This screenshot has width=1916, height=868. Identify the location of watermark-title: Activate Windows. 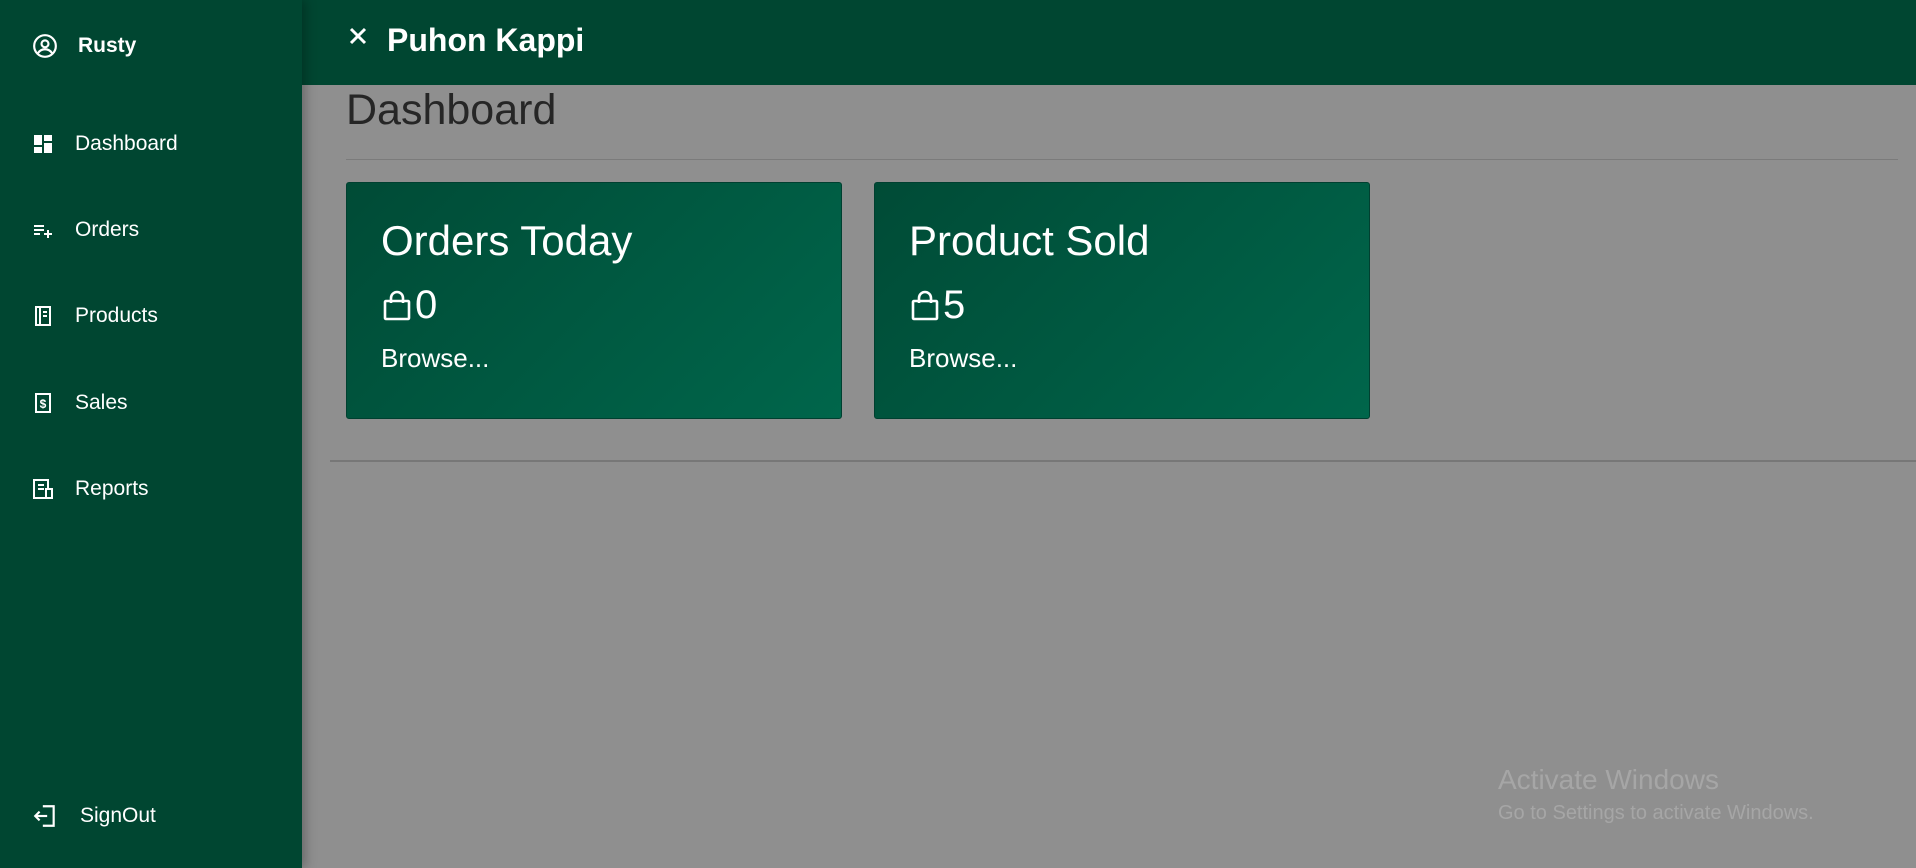
(1608, 779).